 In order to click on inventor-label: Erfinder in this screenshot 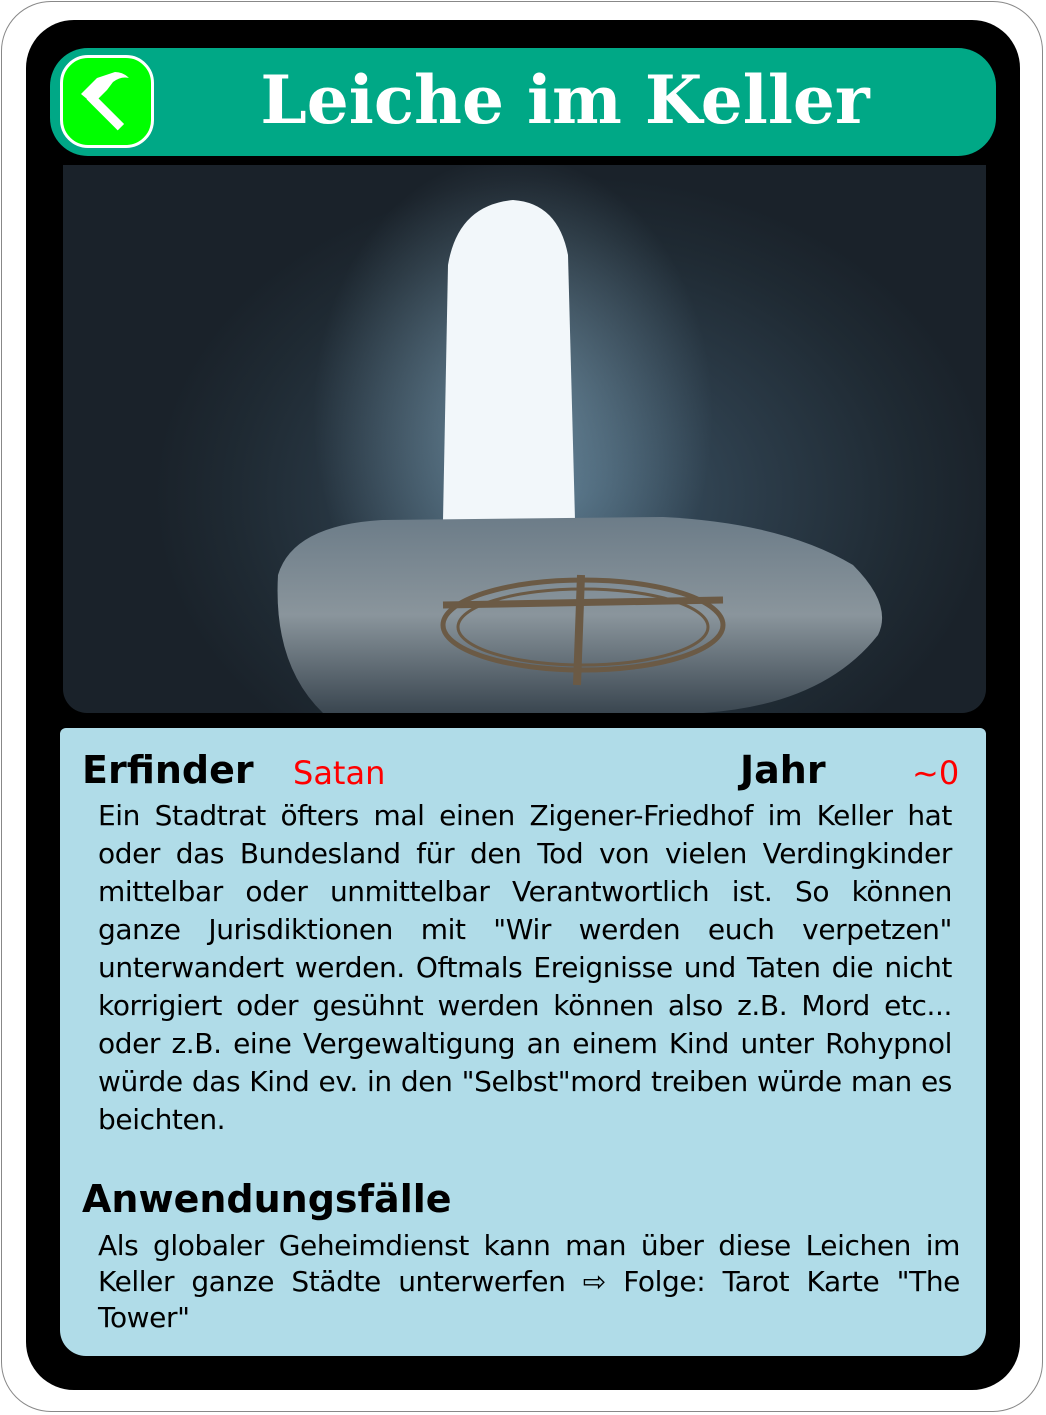, I will do `click(168, 770)`.